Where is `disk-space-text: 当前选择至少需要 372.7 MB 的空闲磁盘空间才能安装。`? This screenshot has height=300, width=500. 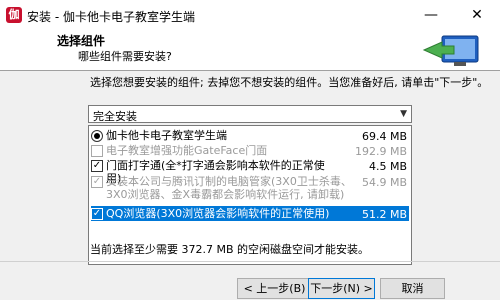 disk-space-text: 当前选择至少需要 372.7 MB 的空闲磁盘空间才能安装。 is located at coordinates (230, 249).